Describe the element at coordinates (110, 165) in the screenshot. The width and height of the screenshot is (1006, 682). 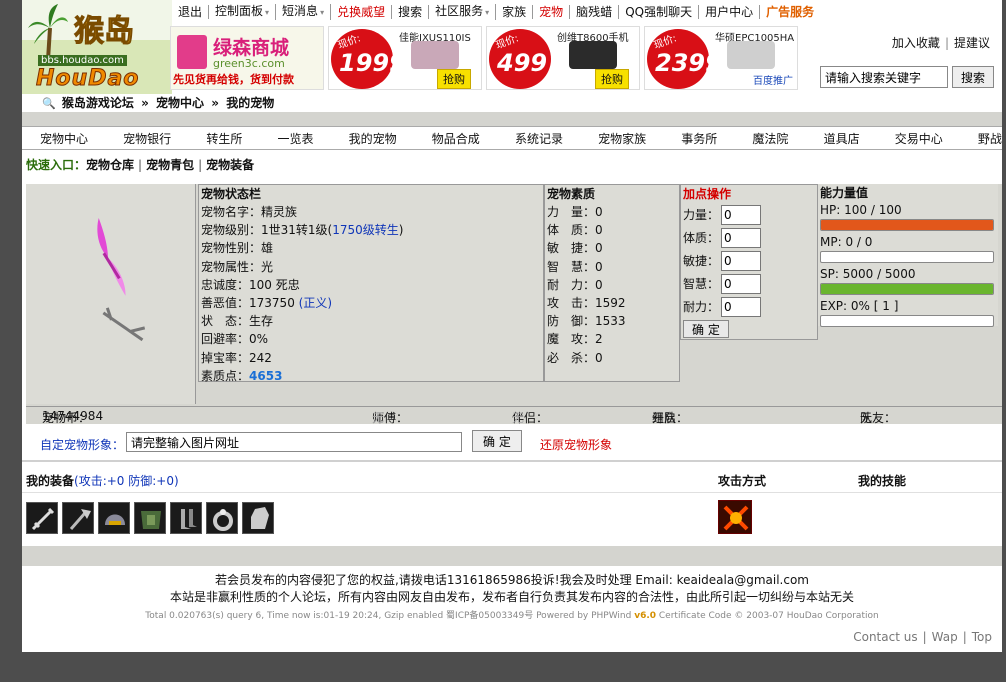
I see `quick-link-warehouse: 宠物仓库` at that location.